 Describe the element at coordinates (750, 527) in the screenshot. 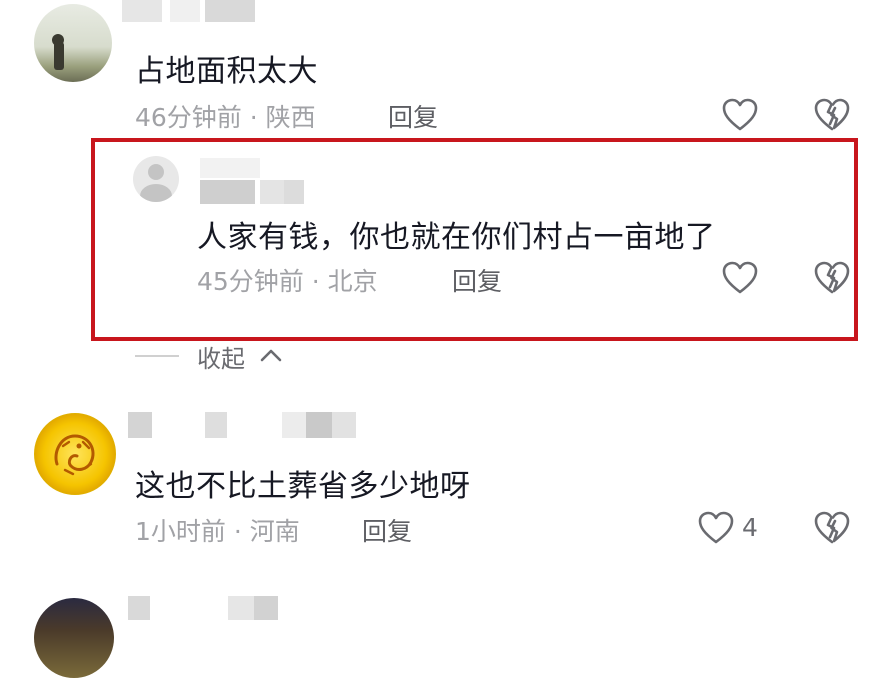

I see `like-count: 4` at that location.